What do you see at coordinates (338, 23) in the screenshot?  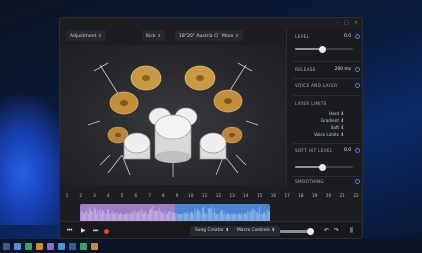 I see `minimize-icon: –` at bounding box center [338, 23].